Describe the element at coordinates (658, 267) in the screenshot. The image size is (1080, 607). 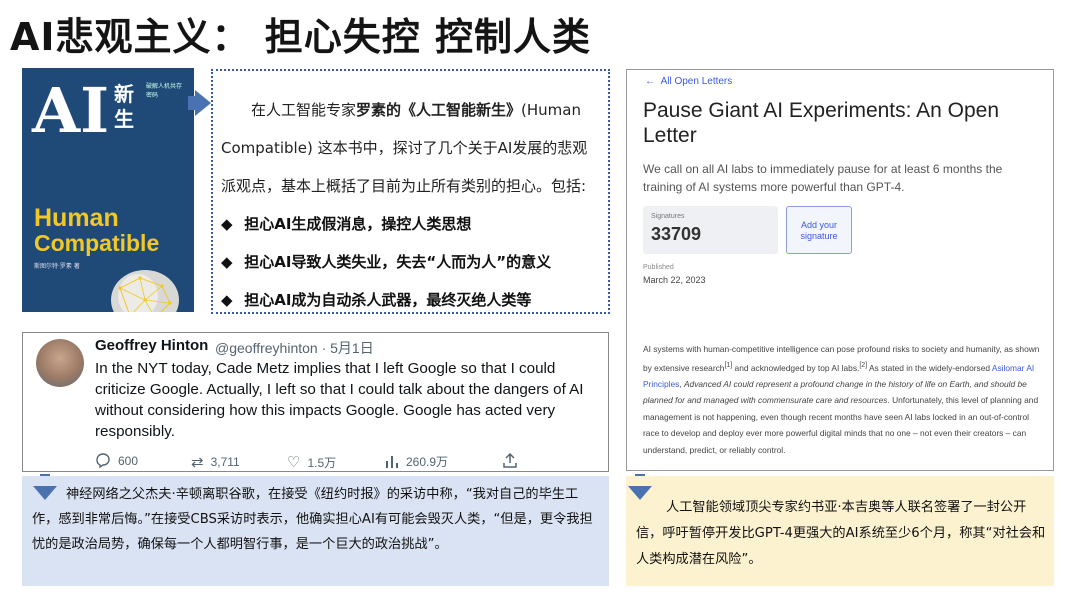
I see `published-label: Published` at that location.